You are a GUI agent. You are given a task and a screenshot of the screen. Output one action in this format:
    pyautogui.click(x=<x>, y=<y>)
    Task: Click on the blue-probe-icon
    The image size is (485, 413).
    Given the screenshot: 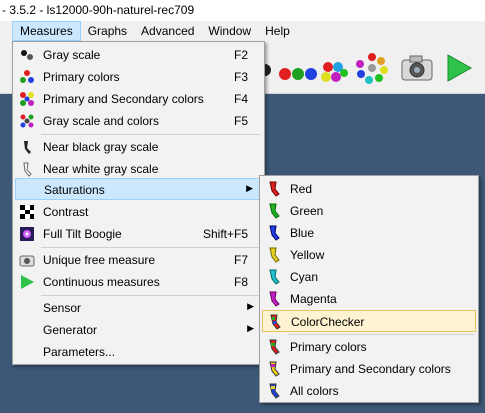 What is the action you would take?
    pyautogui.click(x=274, y=233)
    